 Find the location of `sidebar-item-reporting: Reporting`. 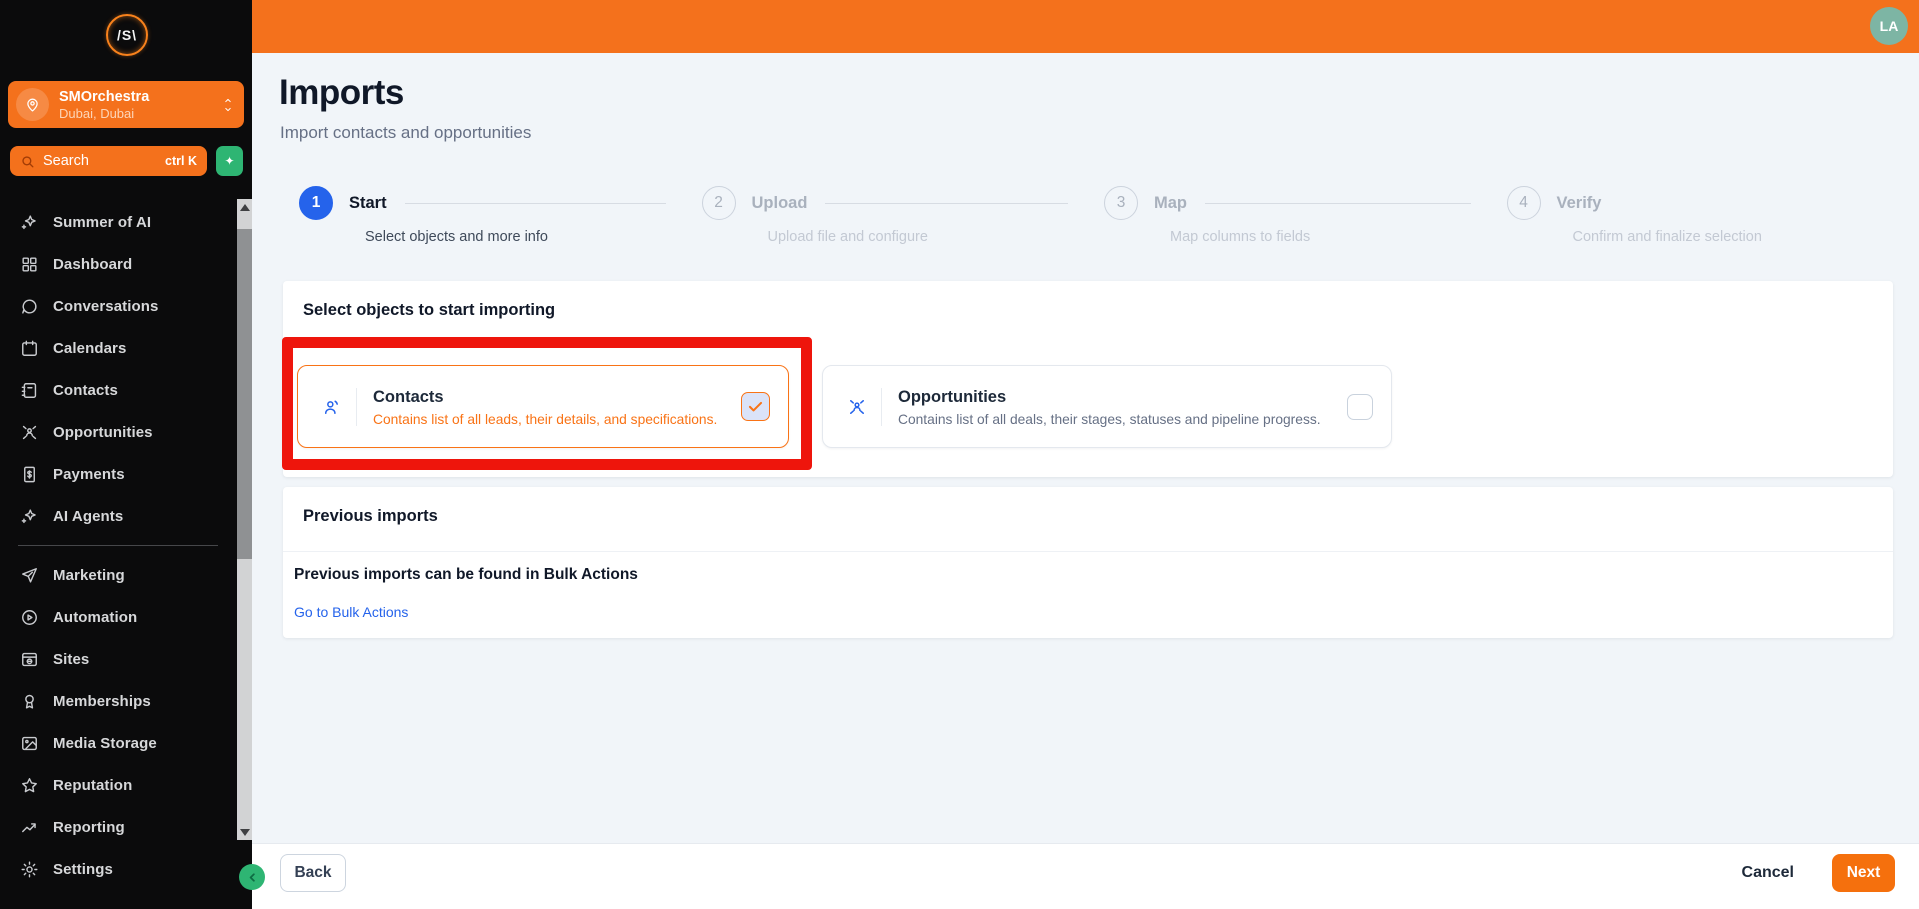

sidebar-item-reporting: Reporting is located at coordinates (118, 827).